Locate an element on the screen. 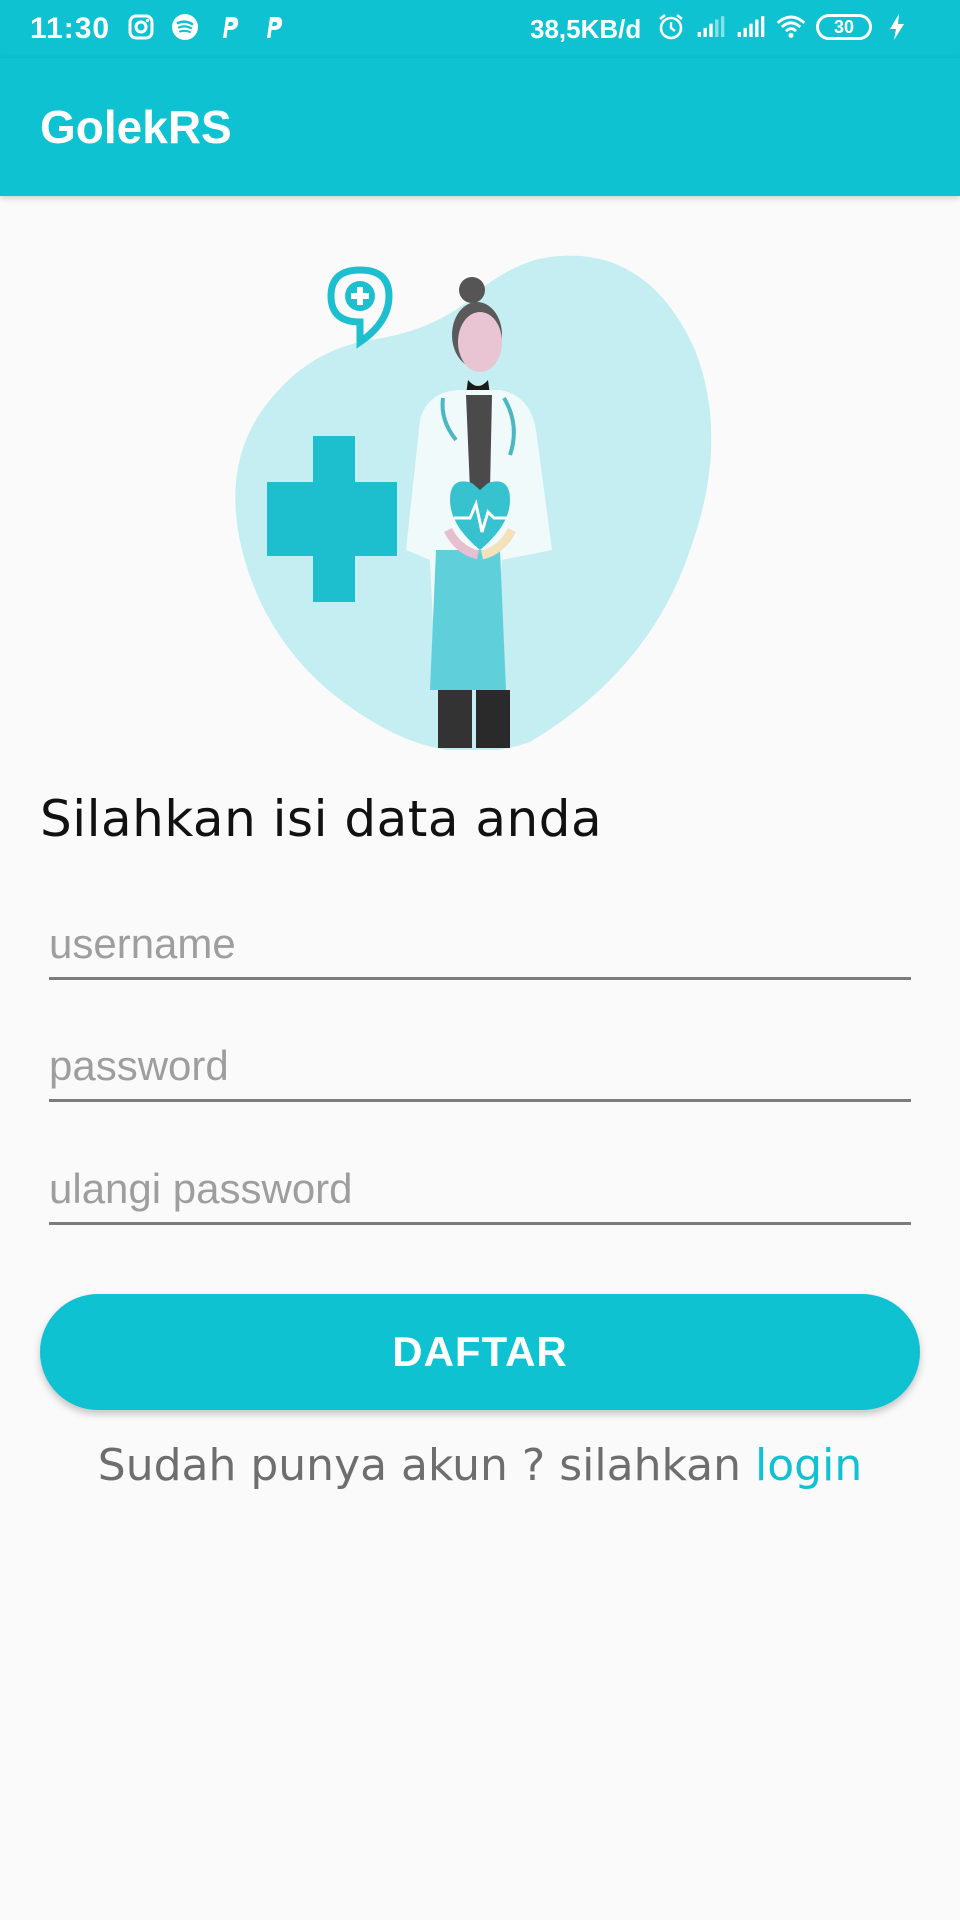 The image size is (960, 1920). login-prompt-text: Sudah punya akun ? silahkan is located at coordinates (426, 1465).